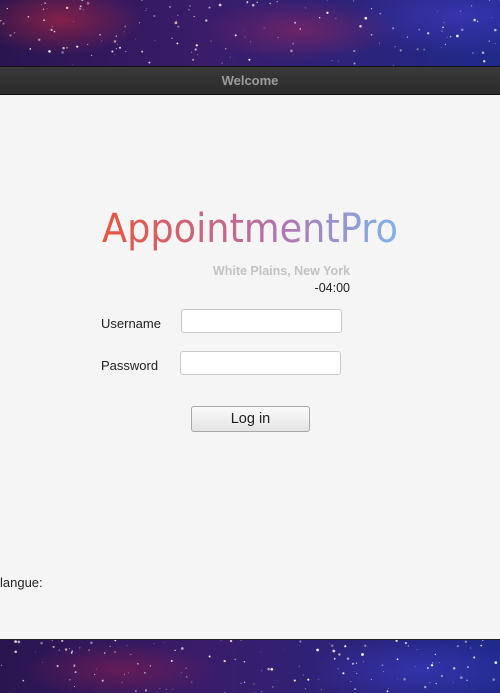 Image resolution: width=500 pixels, height=693 pixels. What do you see at coordinates (250, 419) in the screenshot?
I see `login-button: Log in` at bounding box center [250, 419].